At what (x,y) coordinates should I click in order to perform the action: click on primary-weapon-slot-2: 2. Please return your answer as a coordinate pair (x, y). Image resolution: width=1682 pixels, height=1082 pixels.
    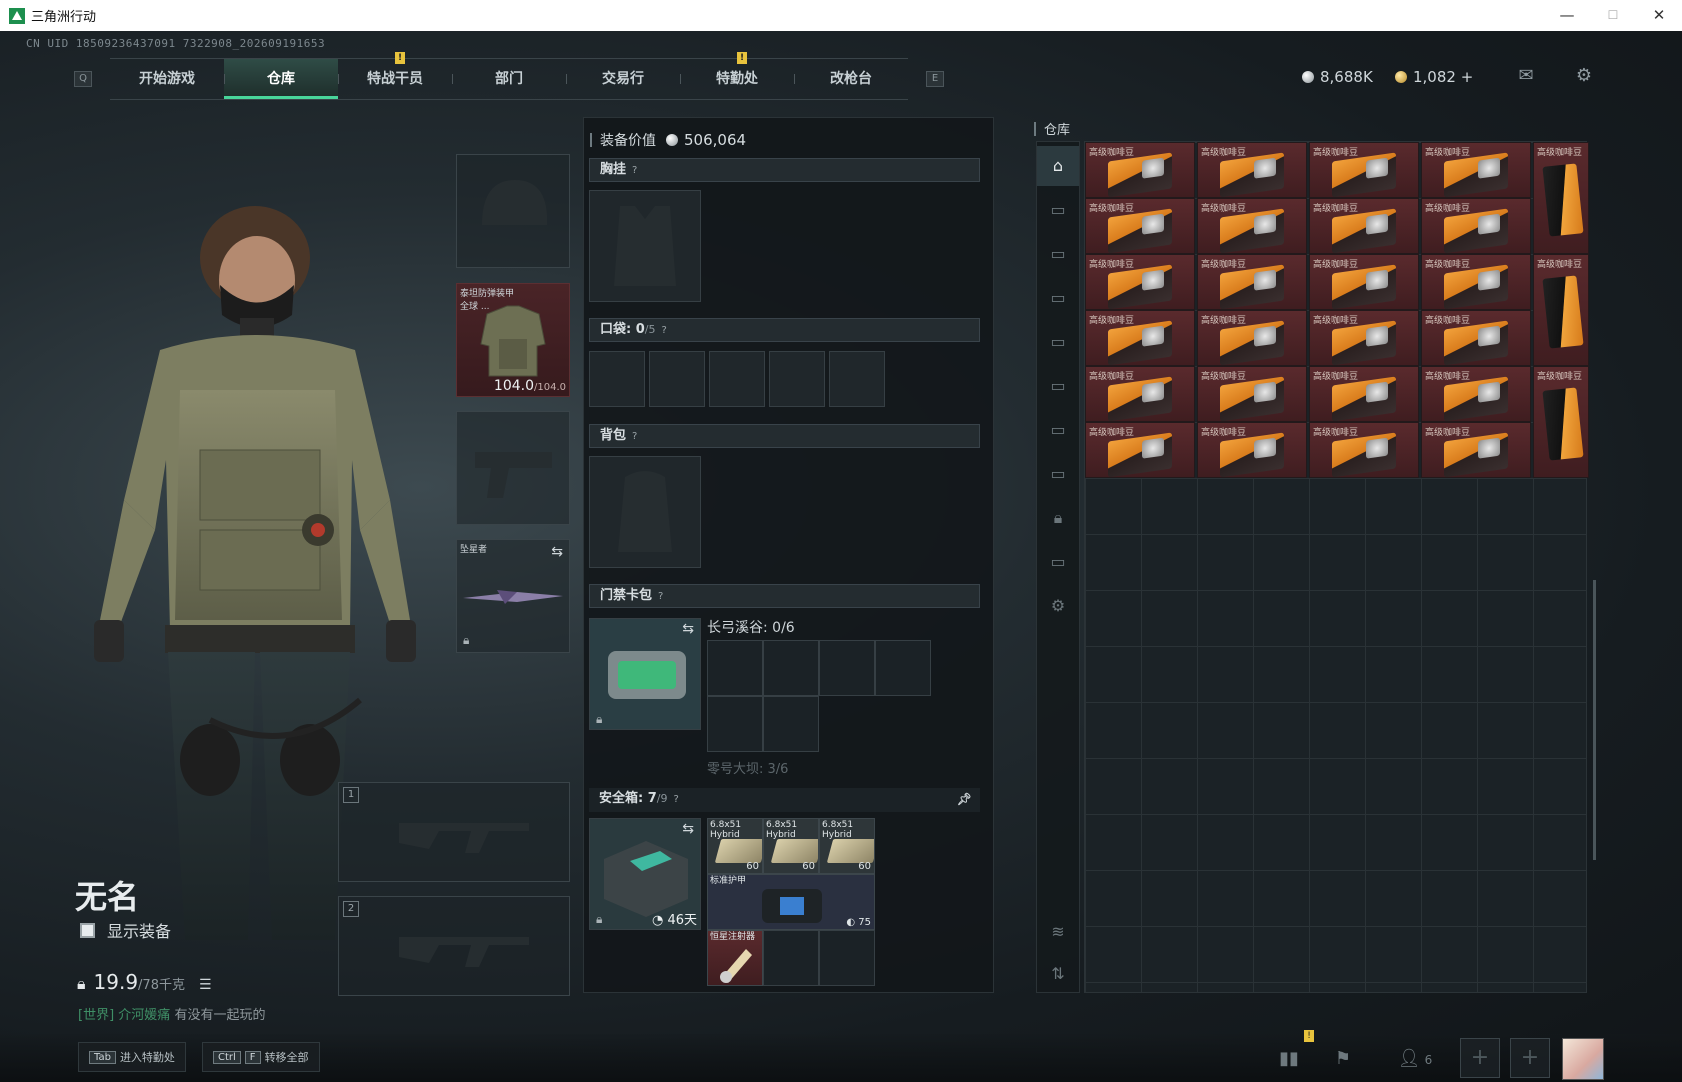
    Looking at the image, I should click on (454, 946).